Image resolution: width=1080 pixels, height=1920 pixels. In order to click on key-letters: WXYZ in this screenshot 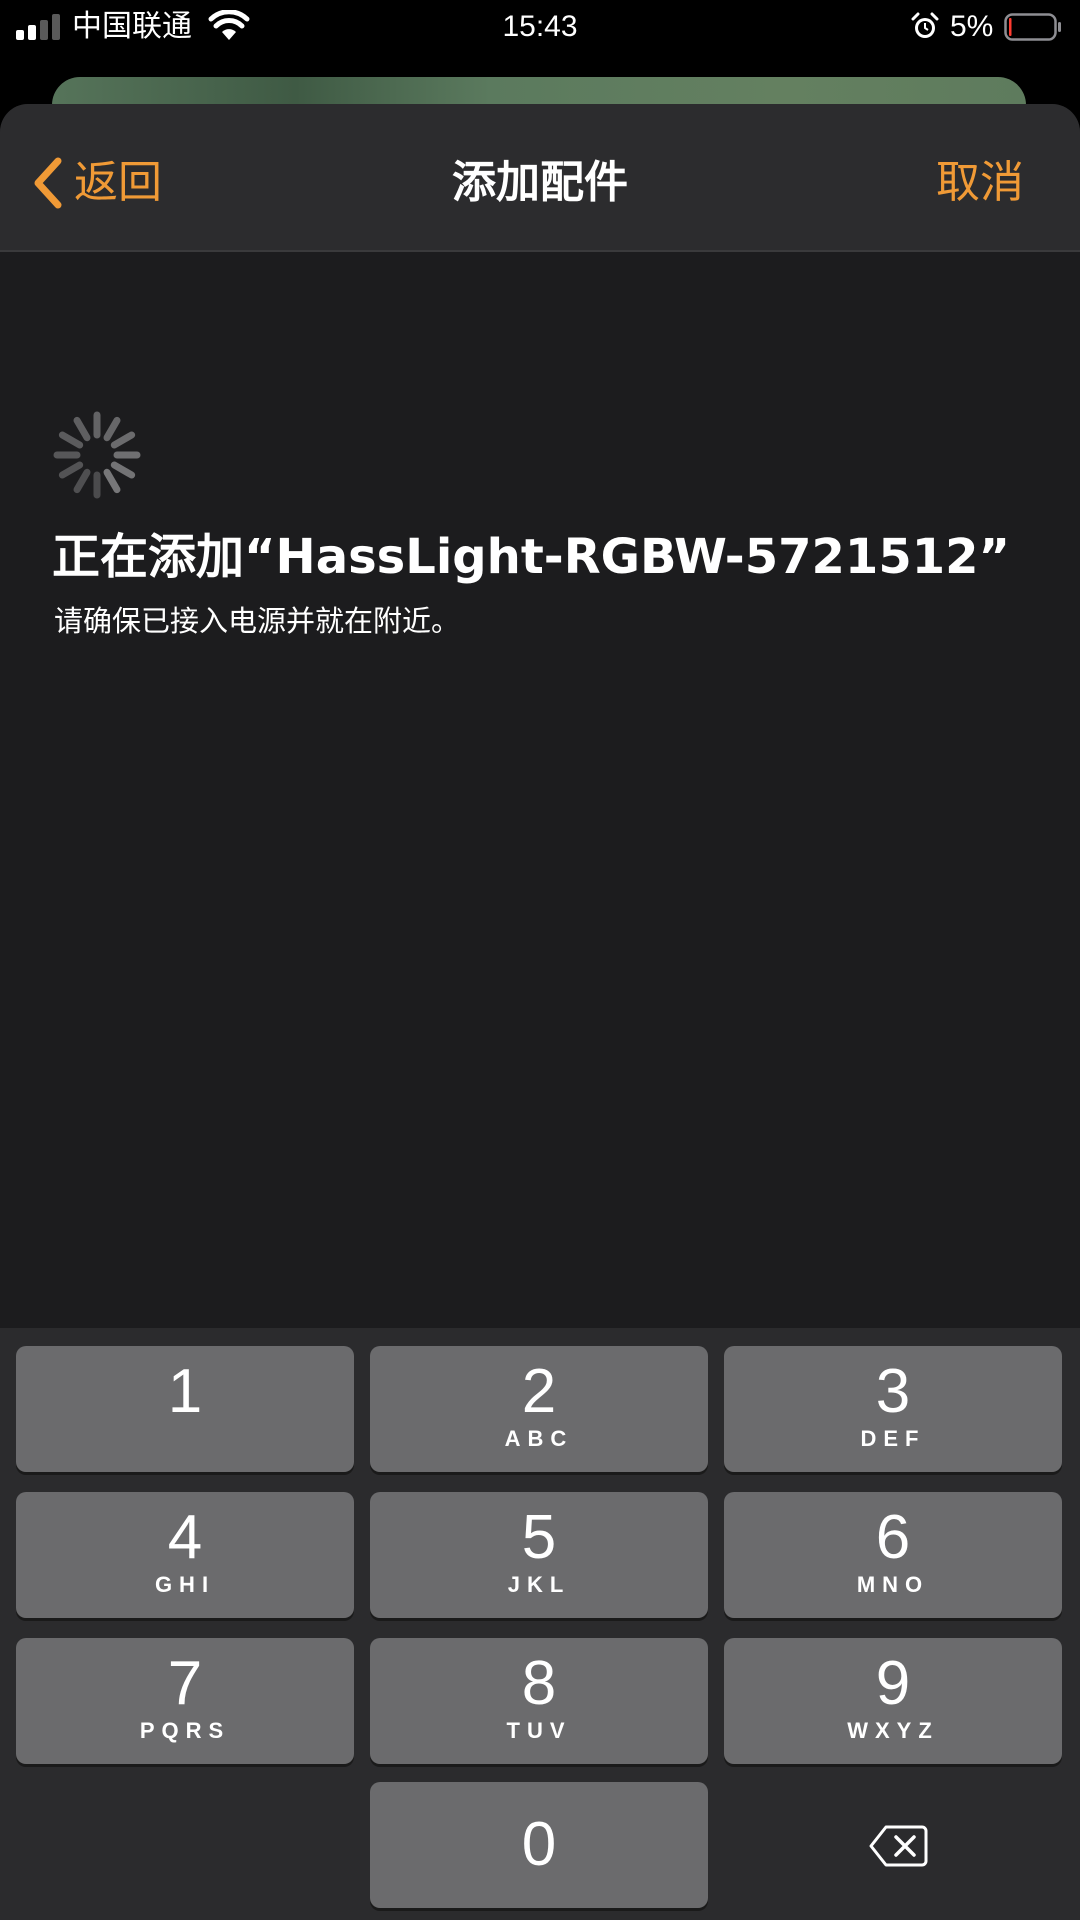, I will do `click(893, 1730)`.